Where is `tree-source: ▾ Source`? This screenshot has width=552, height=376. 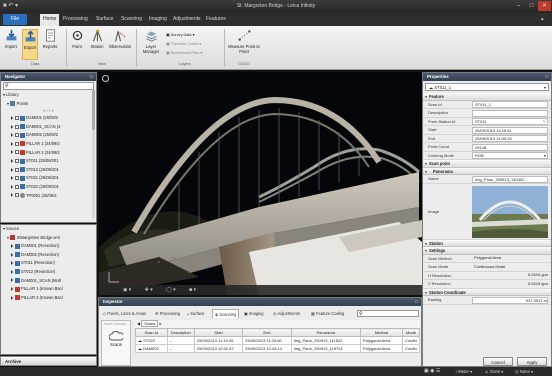 tree-source: ▾ Source is located at coordinates (49, 229).